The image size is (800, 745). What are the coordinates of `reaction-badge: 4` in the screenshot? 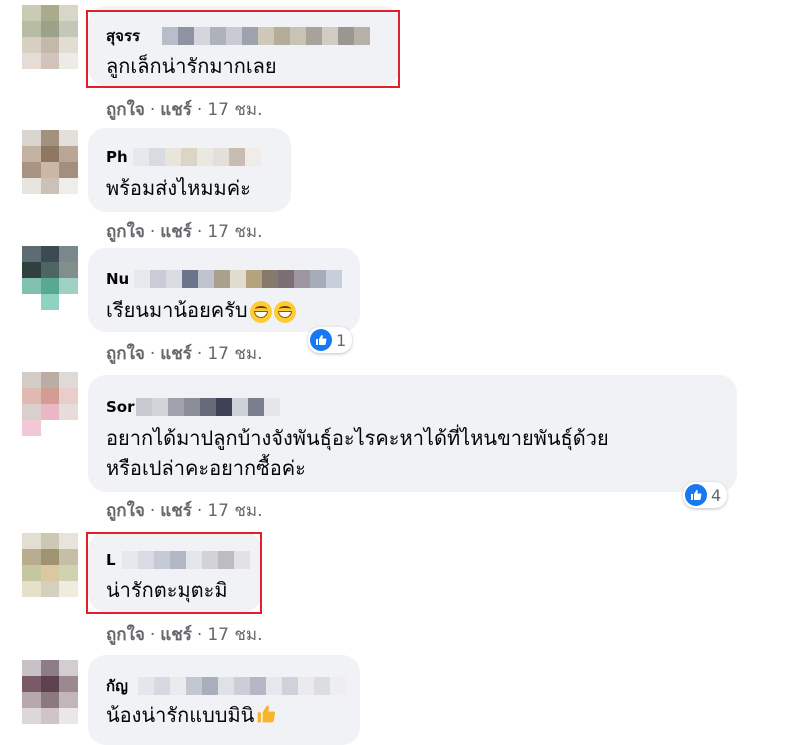 It's located at (705, 495).